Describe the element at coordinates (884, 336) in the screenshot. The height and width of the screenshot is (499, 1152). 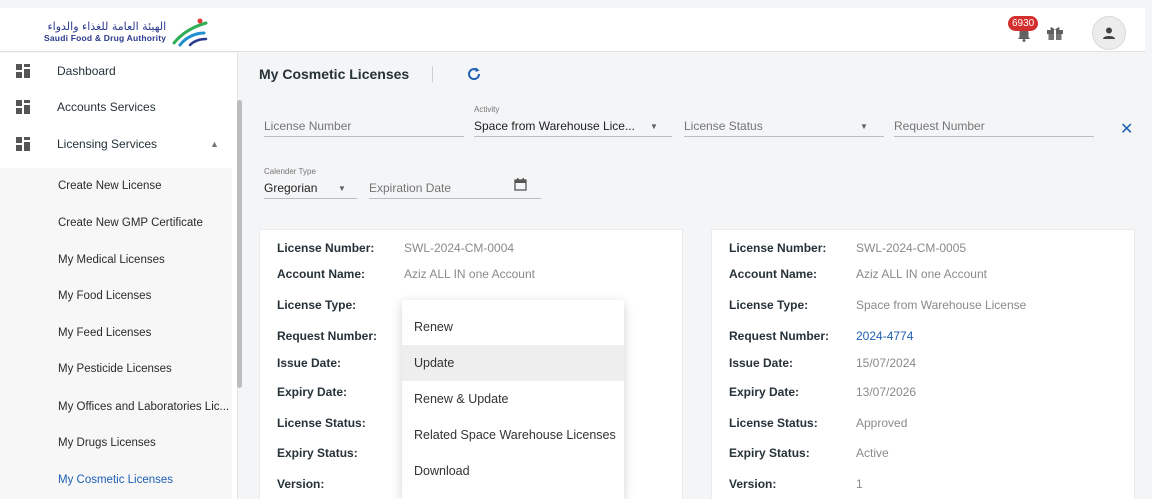
I see `request-number-link: 2024-4774` at that location.